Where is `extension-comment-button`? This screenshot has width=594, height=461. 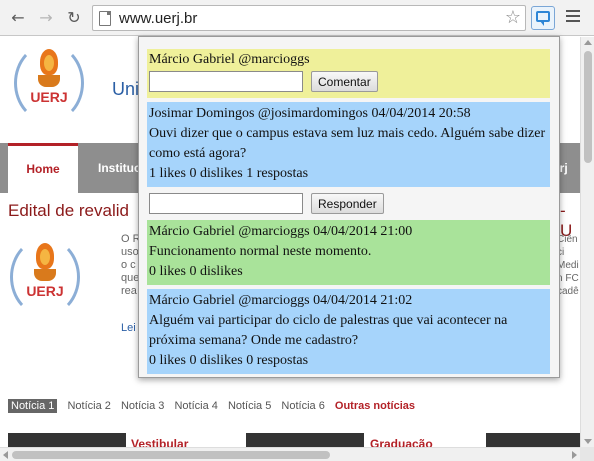 extension-comment-button is located at coordinates (543, 18).